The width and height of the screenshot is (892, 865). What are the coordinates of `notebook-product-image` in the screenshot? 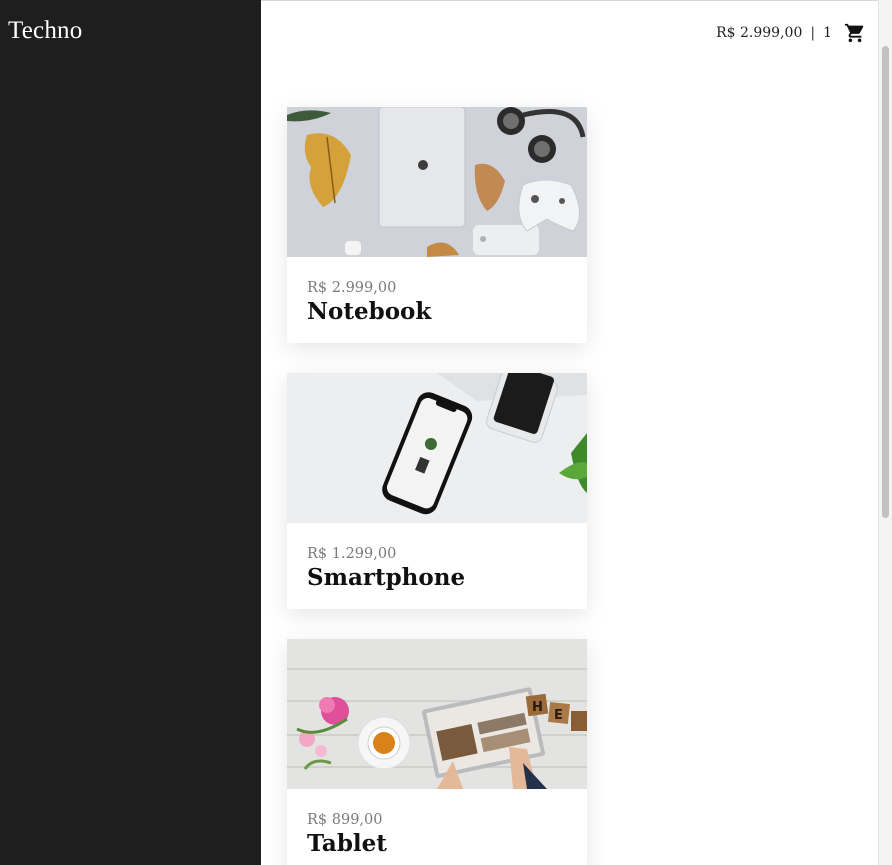 It's located at (437, 182).